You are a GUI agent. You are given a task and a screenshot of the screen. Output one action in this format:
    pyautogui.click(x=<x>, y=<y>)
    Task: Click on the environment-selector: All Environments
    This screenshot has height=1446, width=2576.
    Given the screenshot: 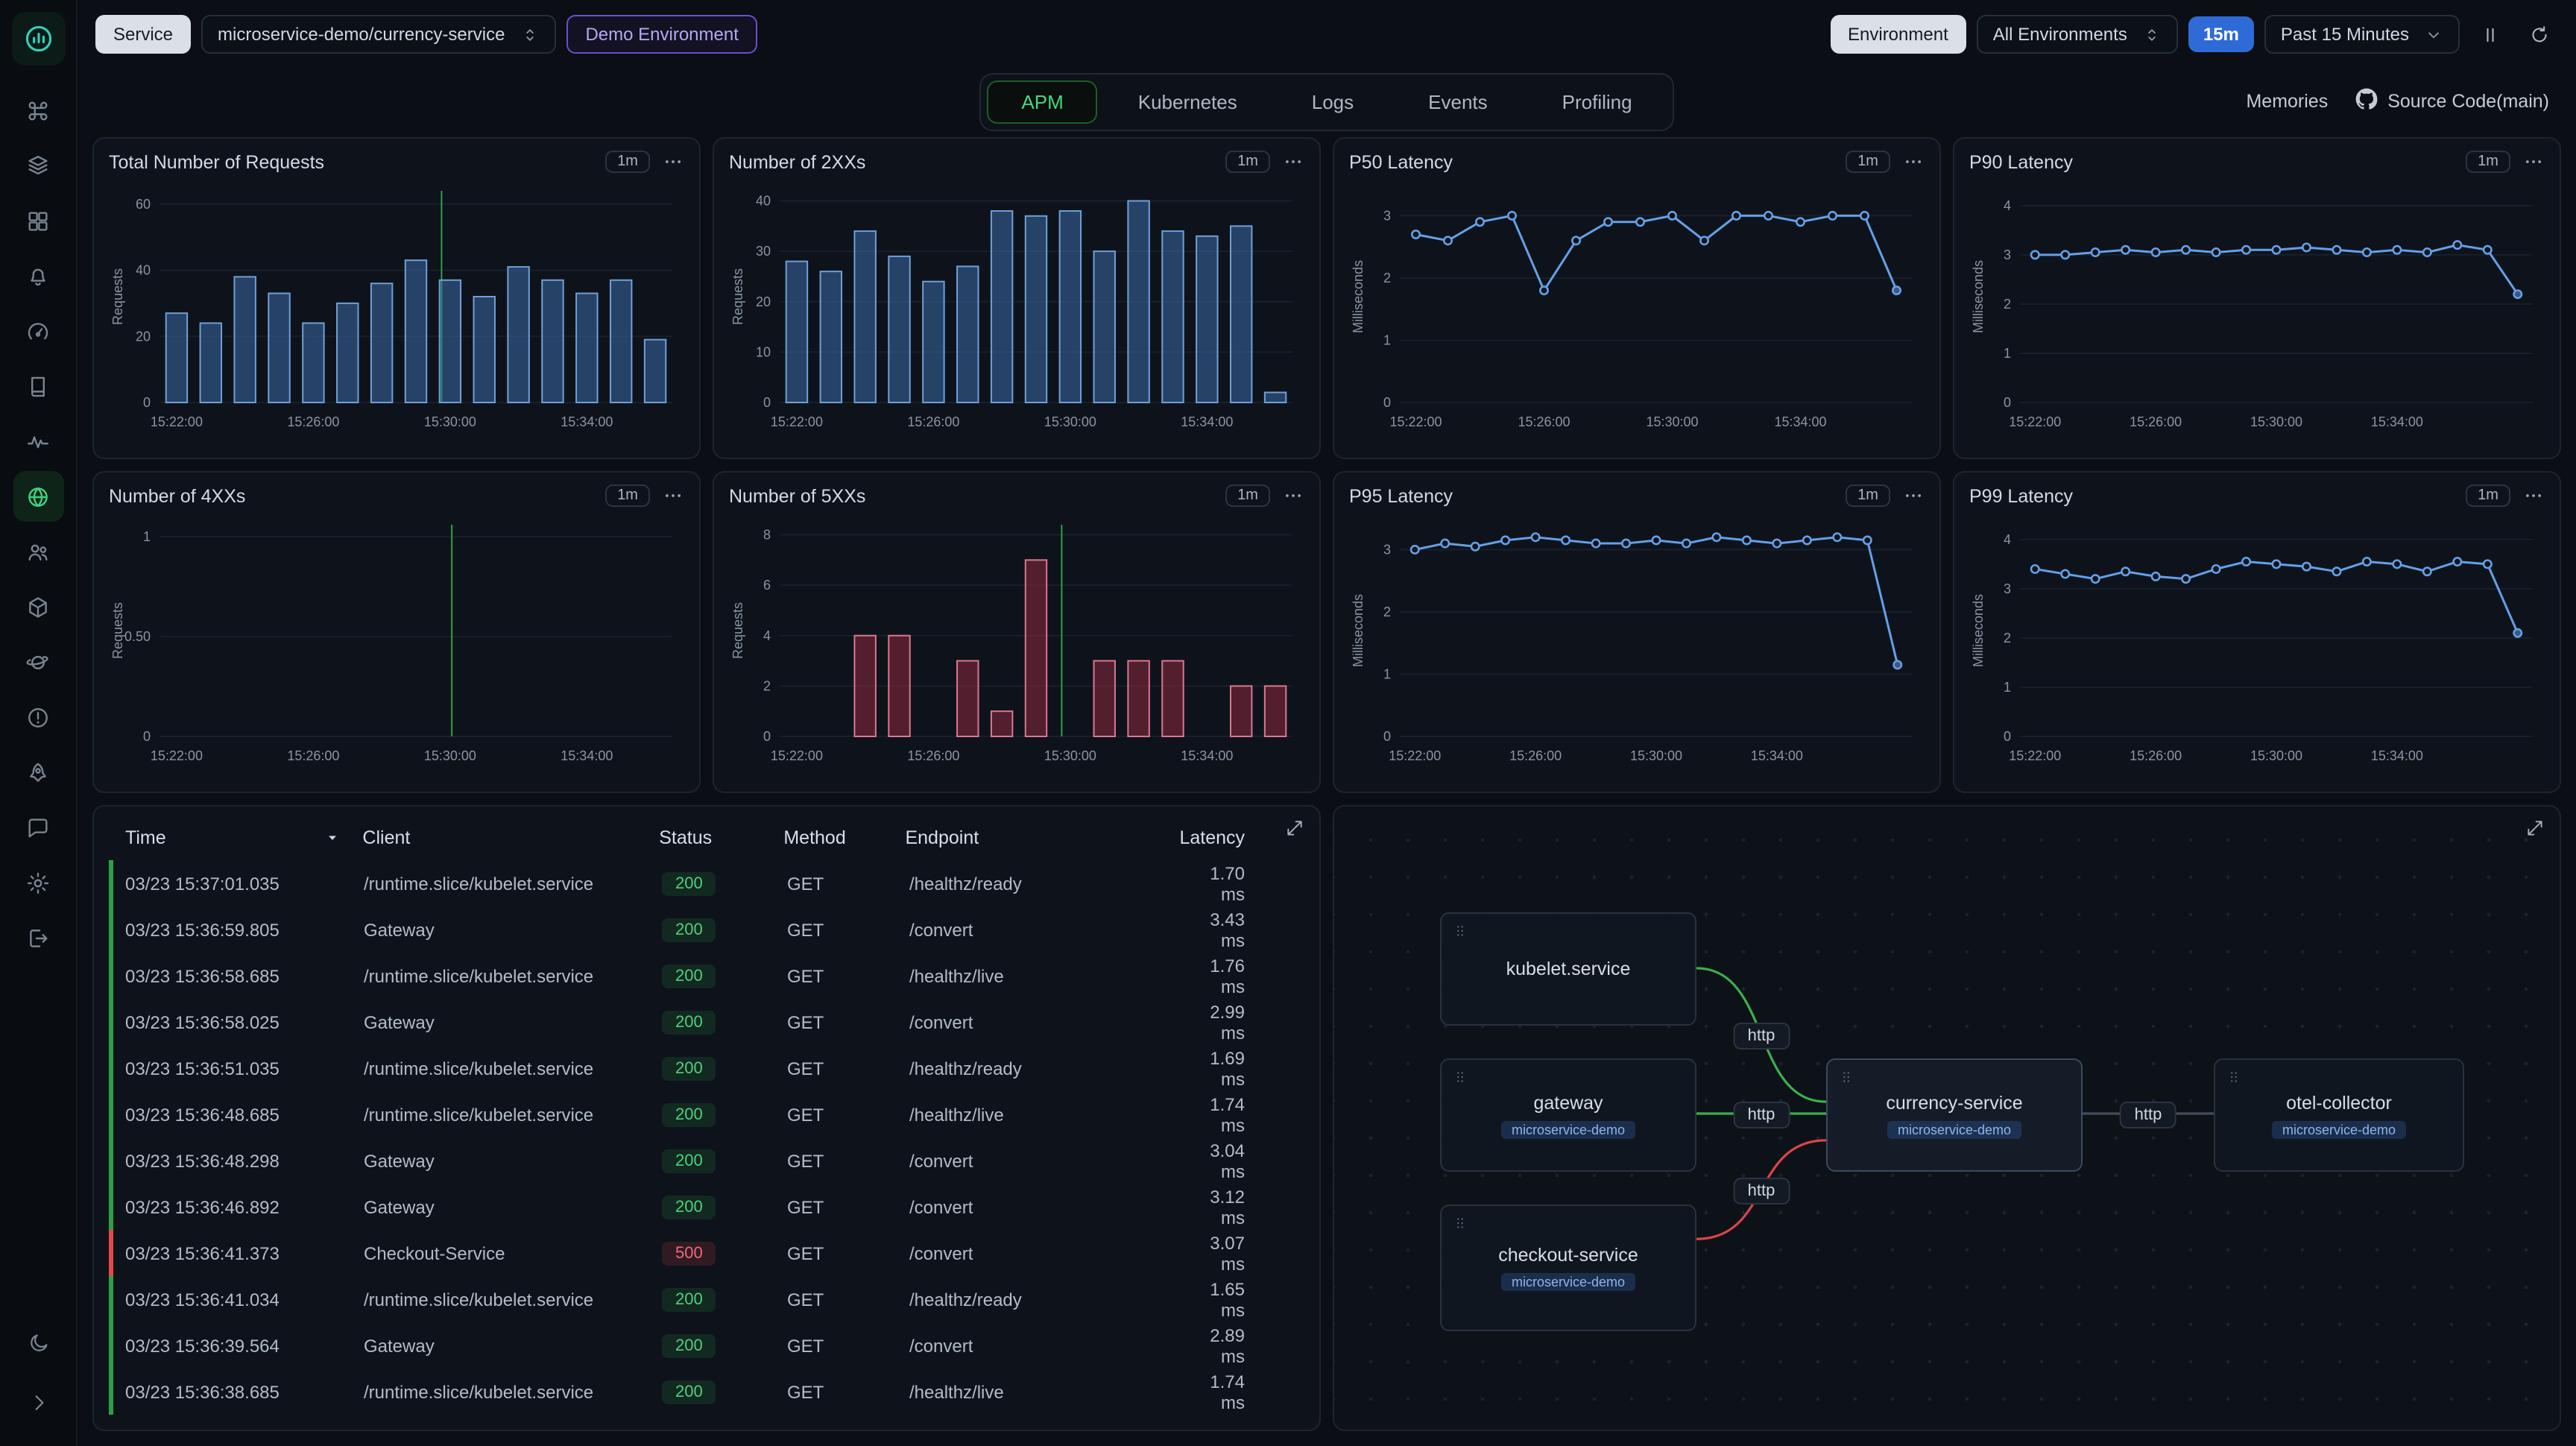 What is the action you would take?
    pyautogui.click(x=2077, y=34)
    